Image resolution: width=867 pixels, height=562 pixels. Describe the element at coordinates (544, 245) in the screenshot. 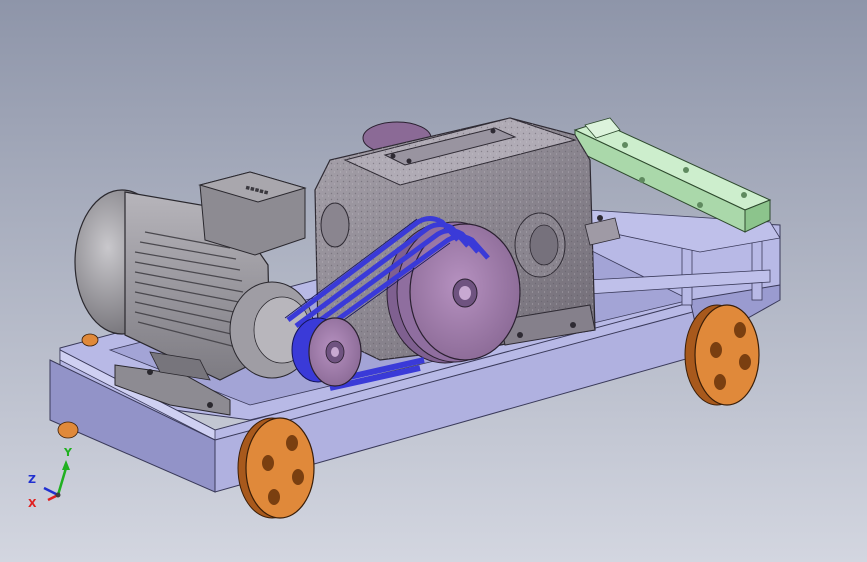

I see `output-bearing-cap` at that location.